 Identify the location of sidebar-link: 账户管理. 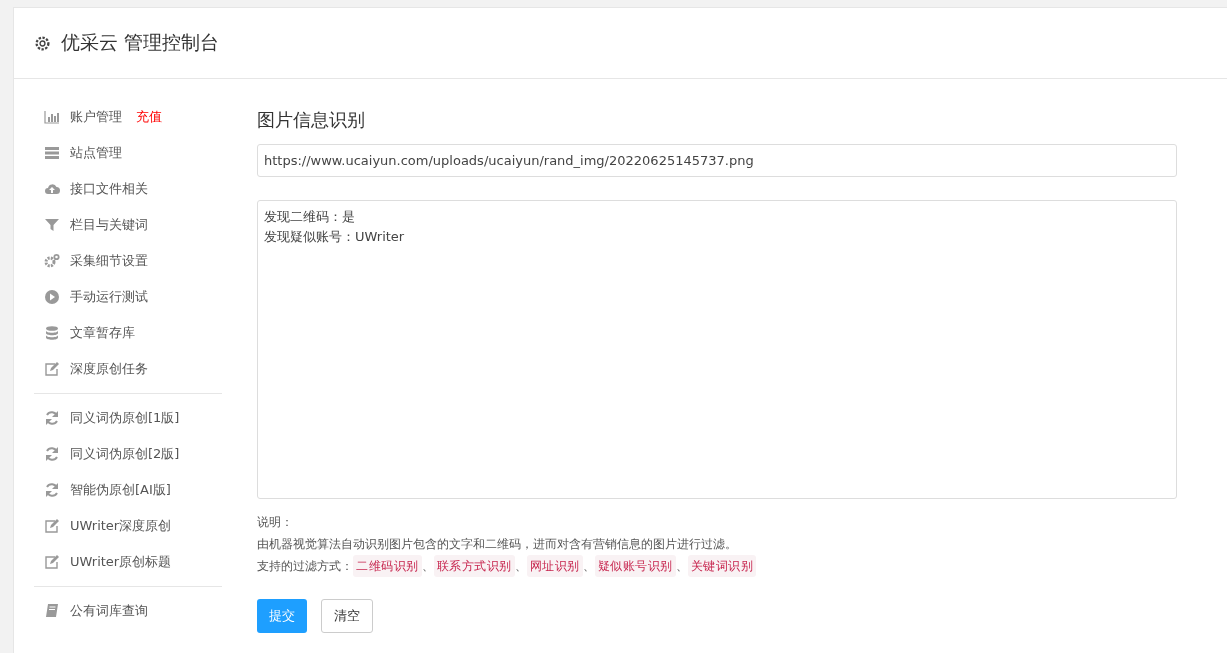
(96, 117).